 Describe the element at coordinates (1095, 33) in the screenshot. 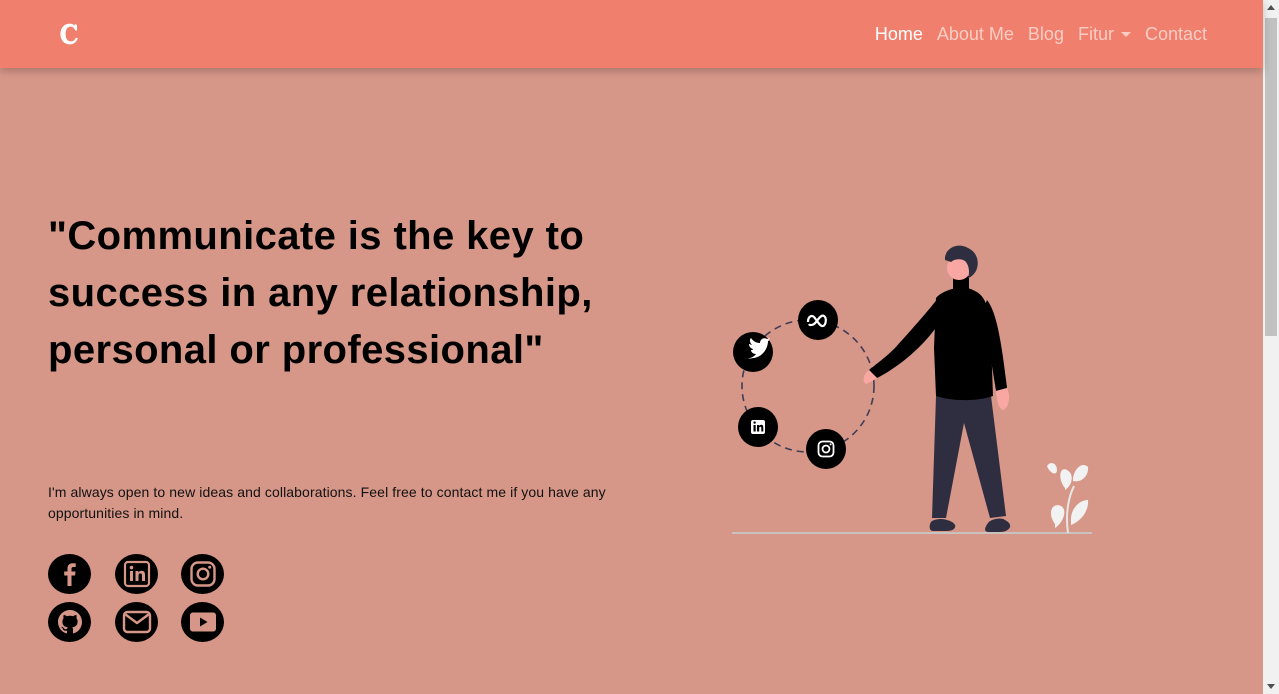

I see `nav-fitur-label: Fitur` at that location.